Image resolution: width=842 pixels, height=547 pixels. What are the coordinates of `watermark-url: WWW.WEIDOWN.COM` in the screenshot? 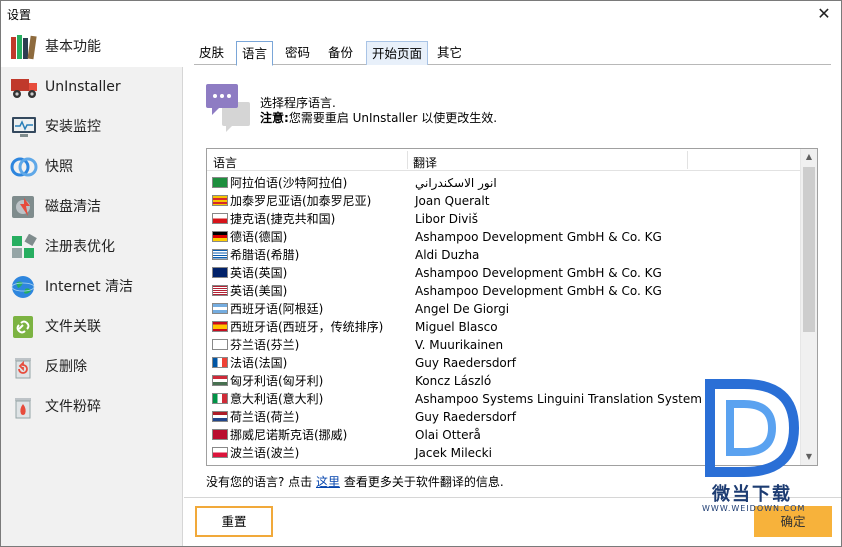 It's located at (754, 508).